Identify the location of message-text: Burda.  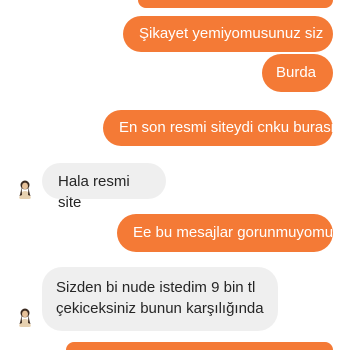
(296, 72).